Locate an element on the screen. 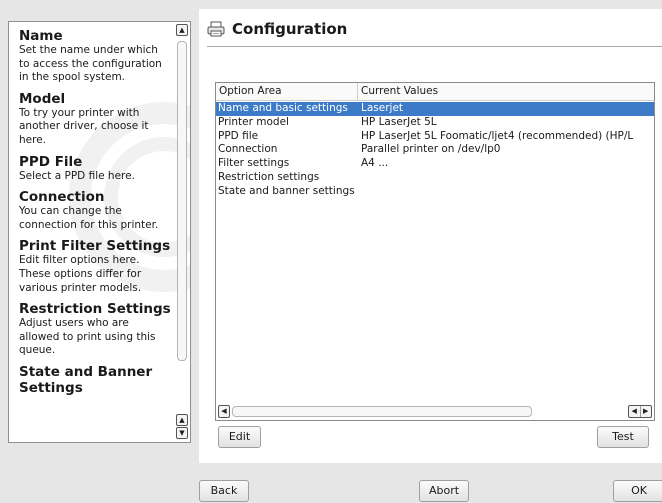 The height and width of the screenshot is (503, 662). help-text: Select a PPD file here. is located at coordinates (77, 175).